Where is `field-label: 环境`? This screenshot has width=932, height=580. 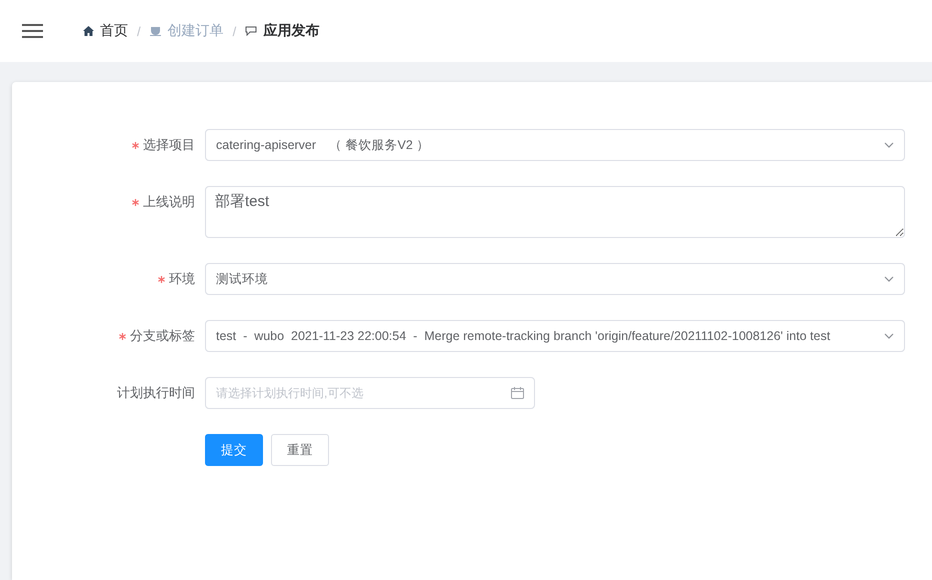
field-label: 环境 is located at coordinates (182, 279).